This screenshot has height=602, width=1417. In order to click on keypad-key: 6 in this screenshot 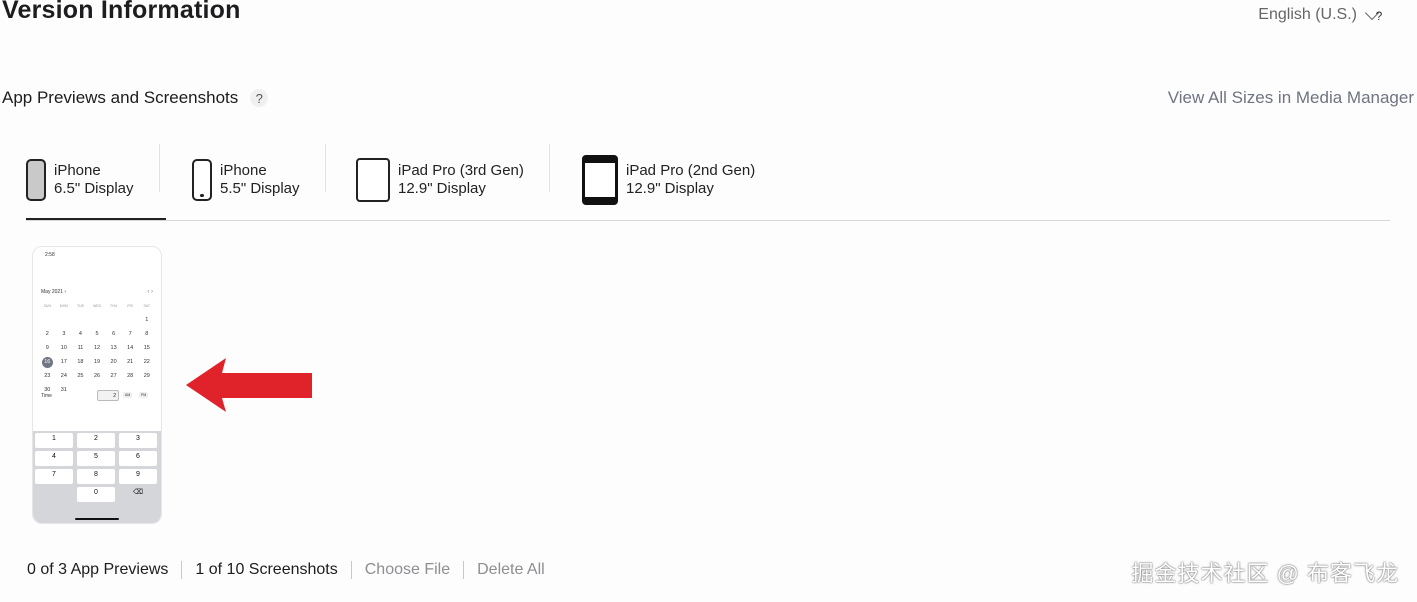, I will do `click(138, 458)`.